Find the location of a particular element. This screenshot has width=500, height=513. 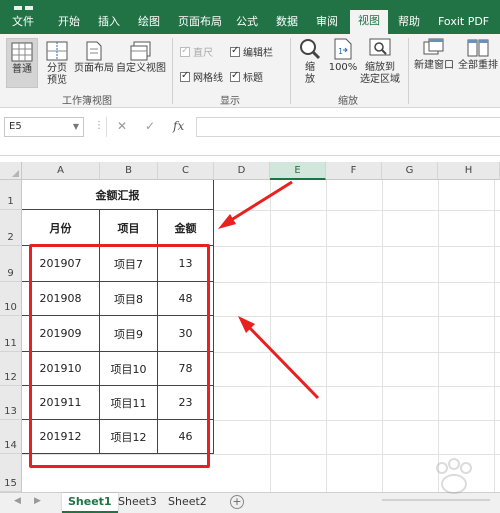

zoom-label-2: 放 is located at coordinates (310, 79).